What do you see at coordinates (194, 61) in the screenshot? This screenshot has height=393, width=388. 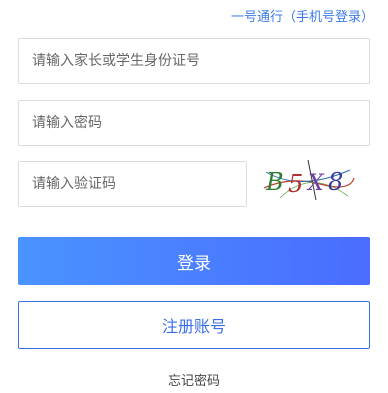 I see `id-number-input` at bounding box center [194, 61].